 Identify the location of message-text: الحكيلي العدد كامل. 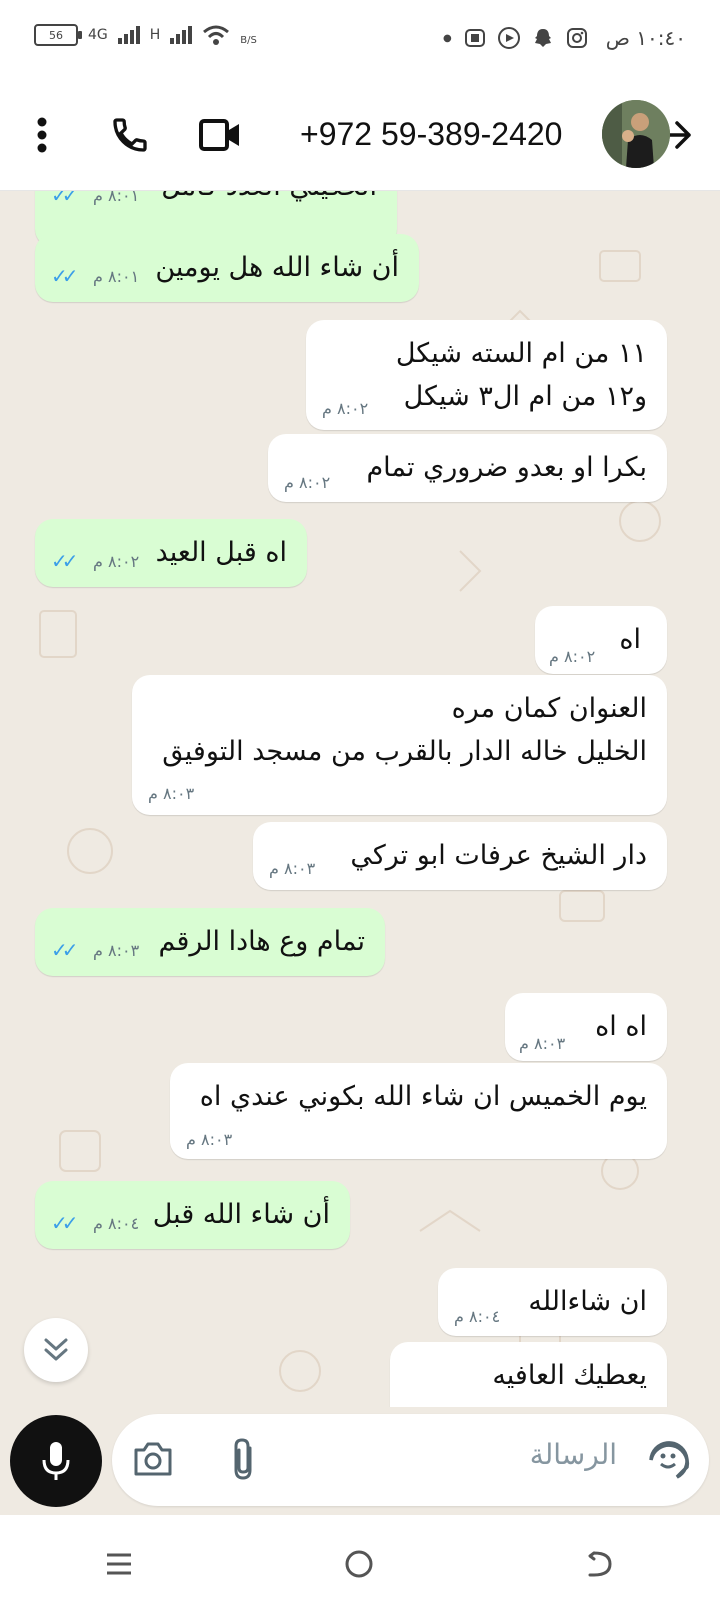
(269, 199).